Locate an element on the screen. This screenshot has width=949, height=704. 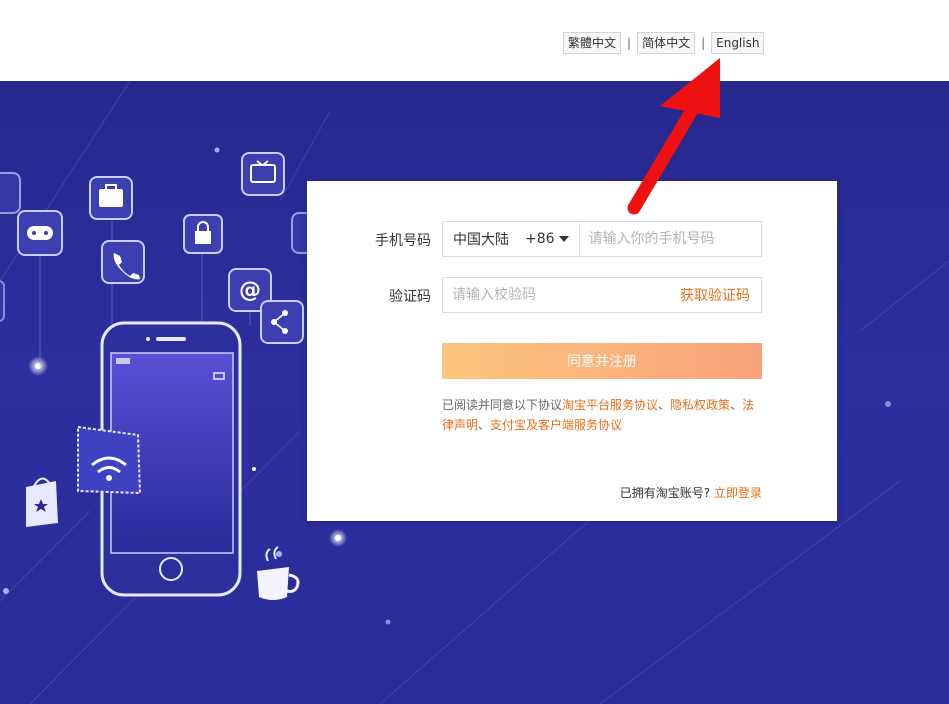
lang-simplified-button: 简体中文 is located at coordinates (666, 43).